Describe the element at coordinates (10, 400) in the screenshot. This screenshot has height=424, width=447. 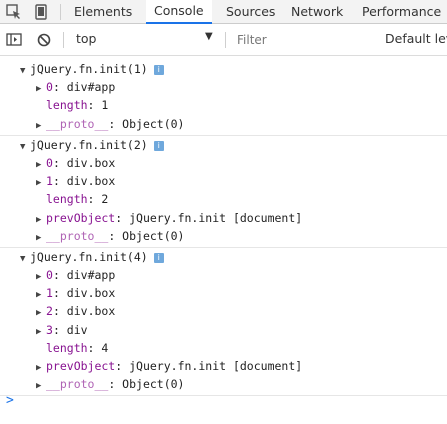
I see `console-prompt: >` at that location.